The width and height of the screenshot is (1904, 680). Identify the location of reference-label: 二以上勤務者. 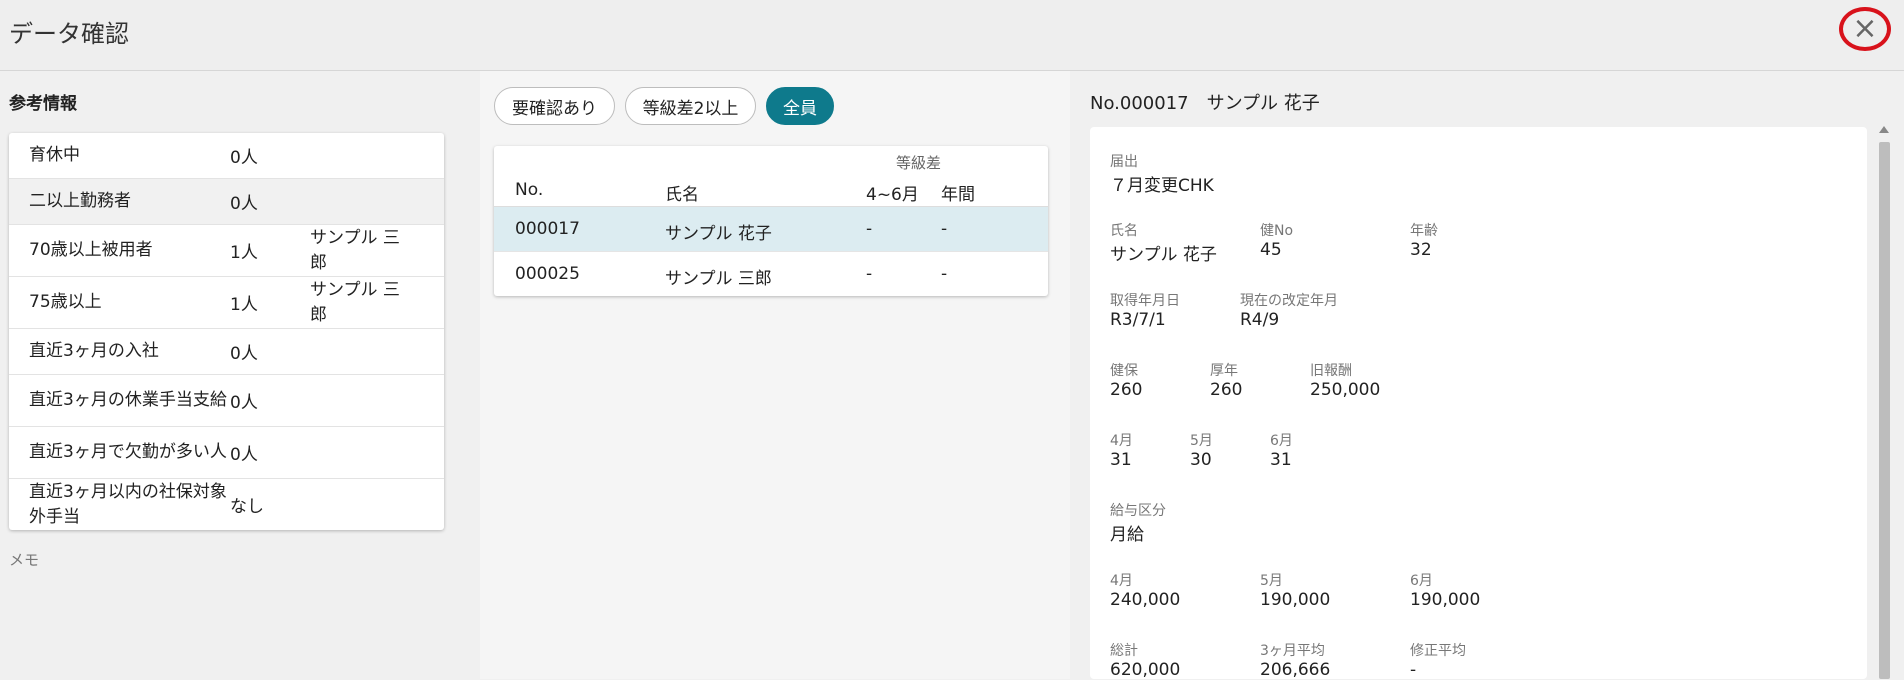
(80, 201).